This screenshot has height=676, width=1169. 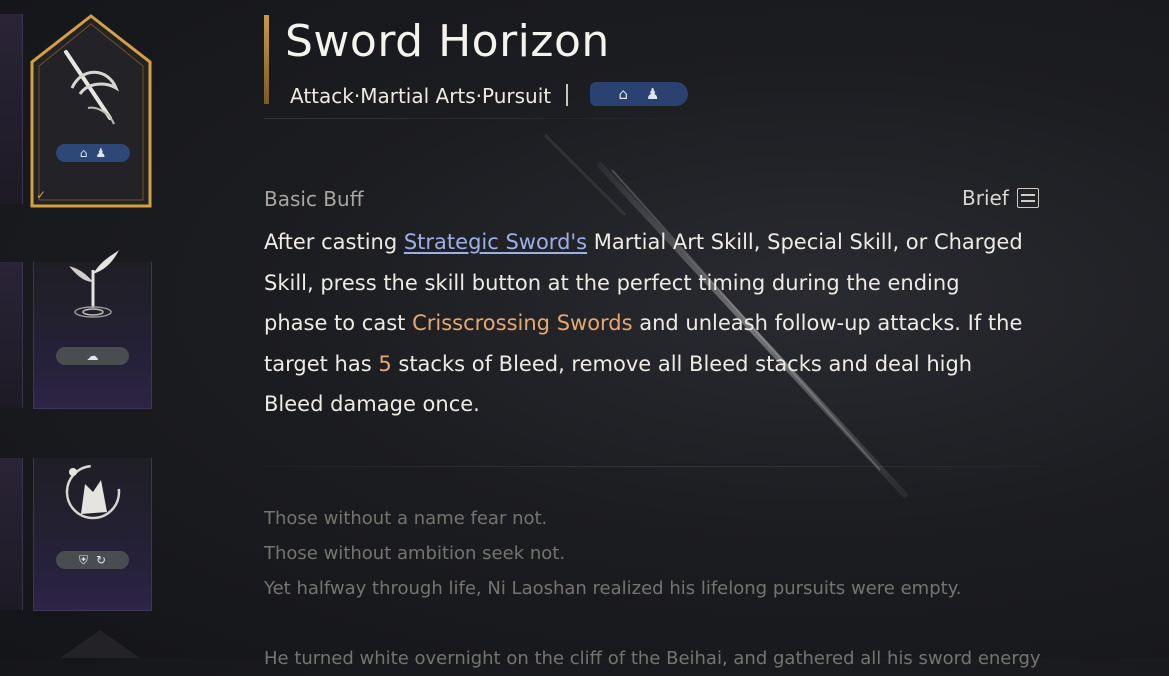 I want to click on brief-toggle-button: Brief, so click(x=1000, y=198).